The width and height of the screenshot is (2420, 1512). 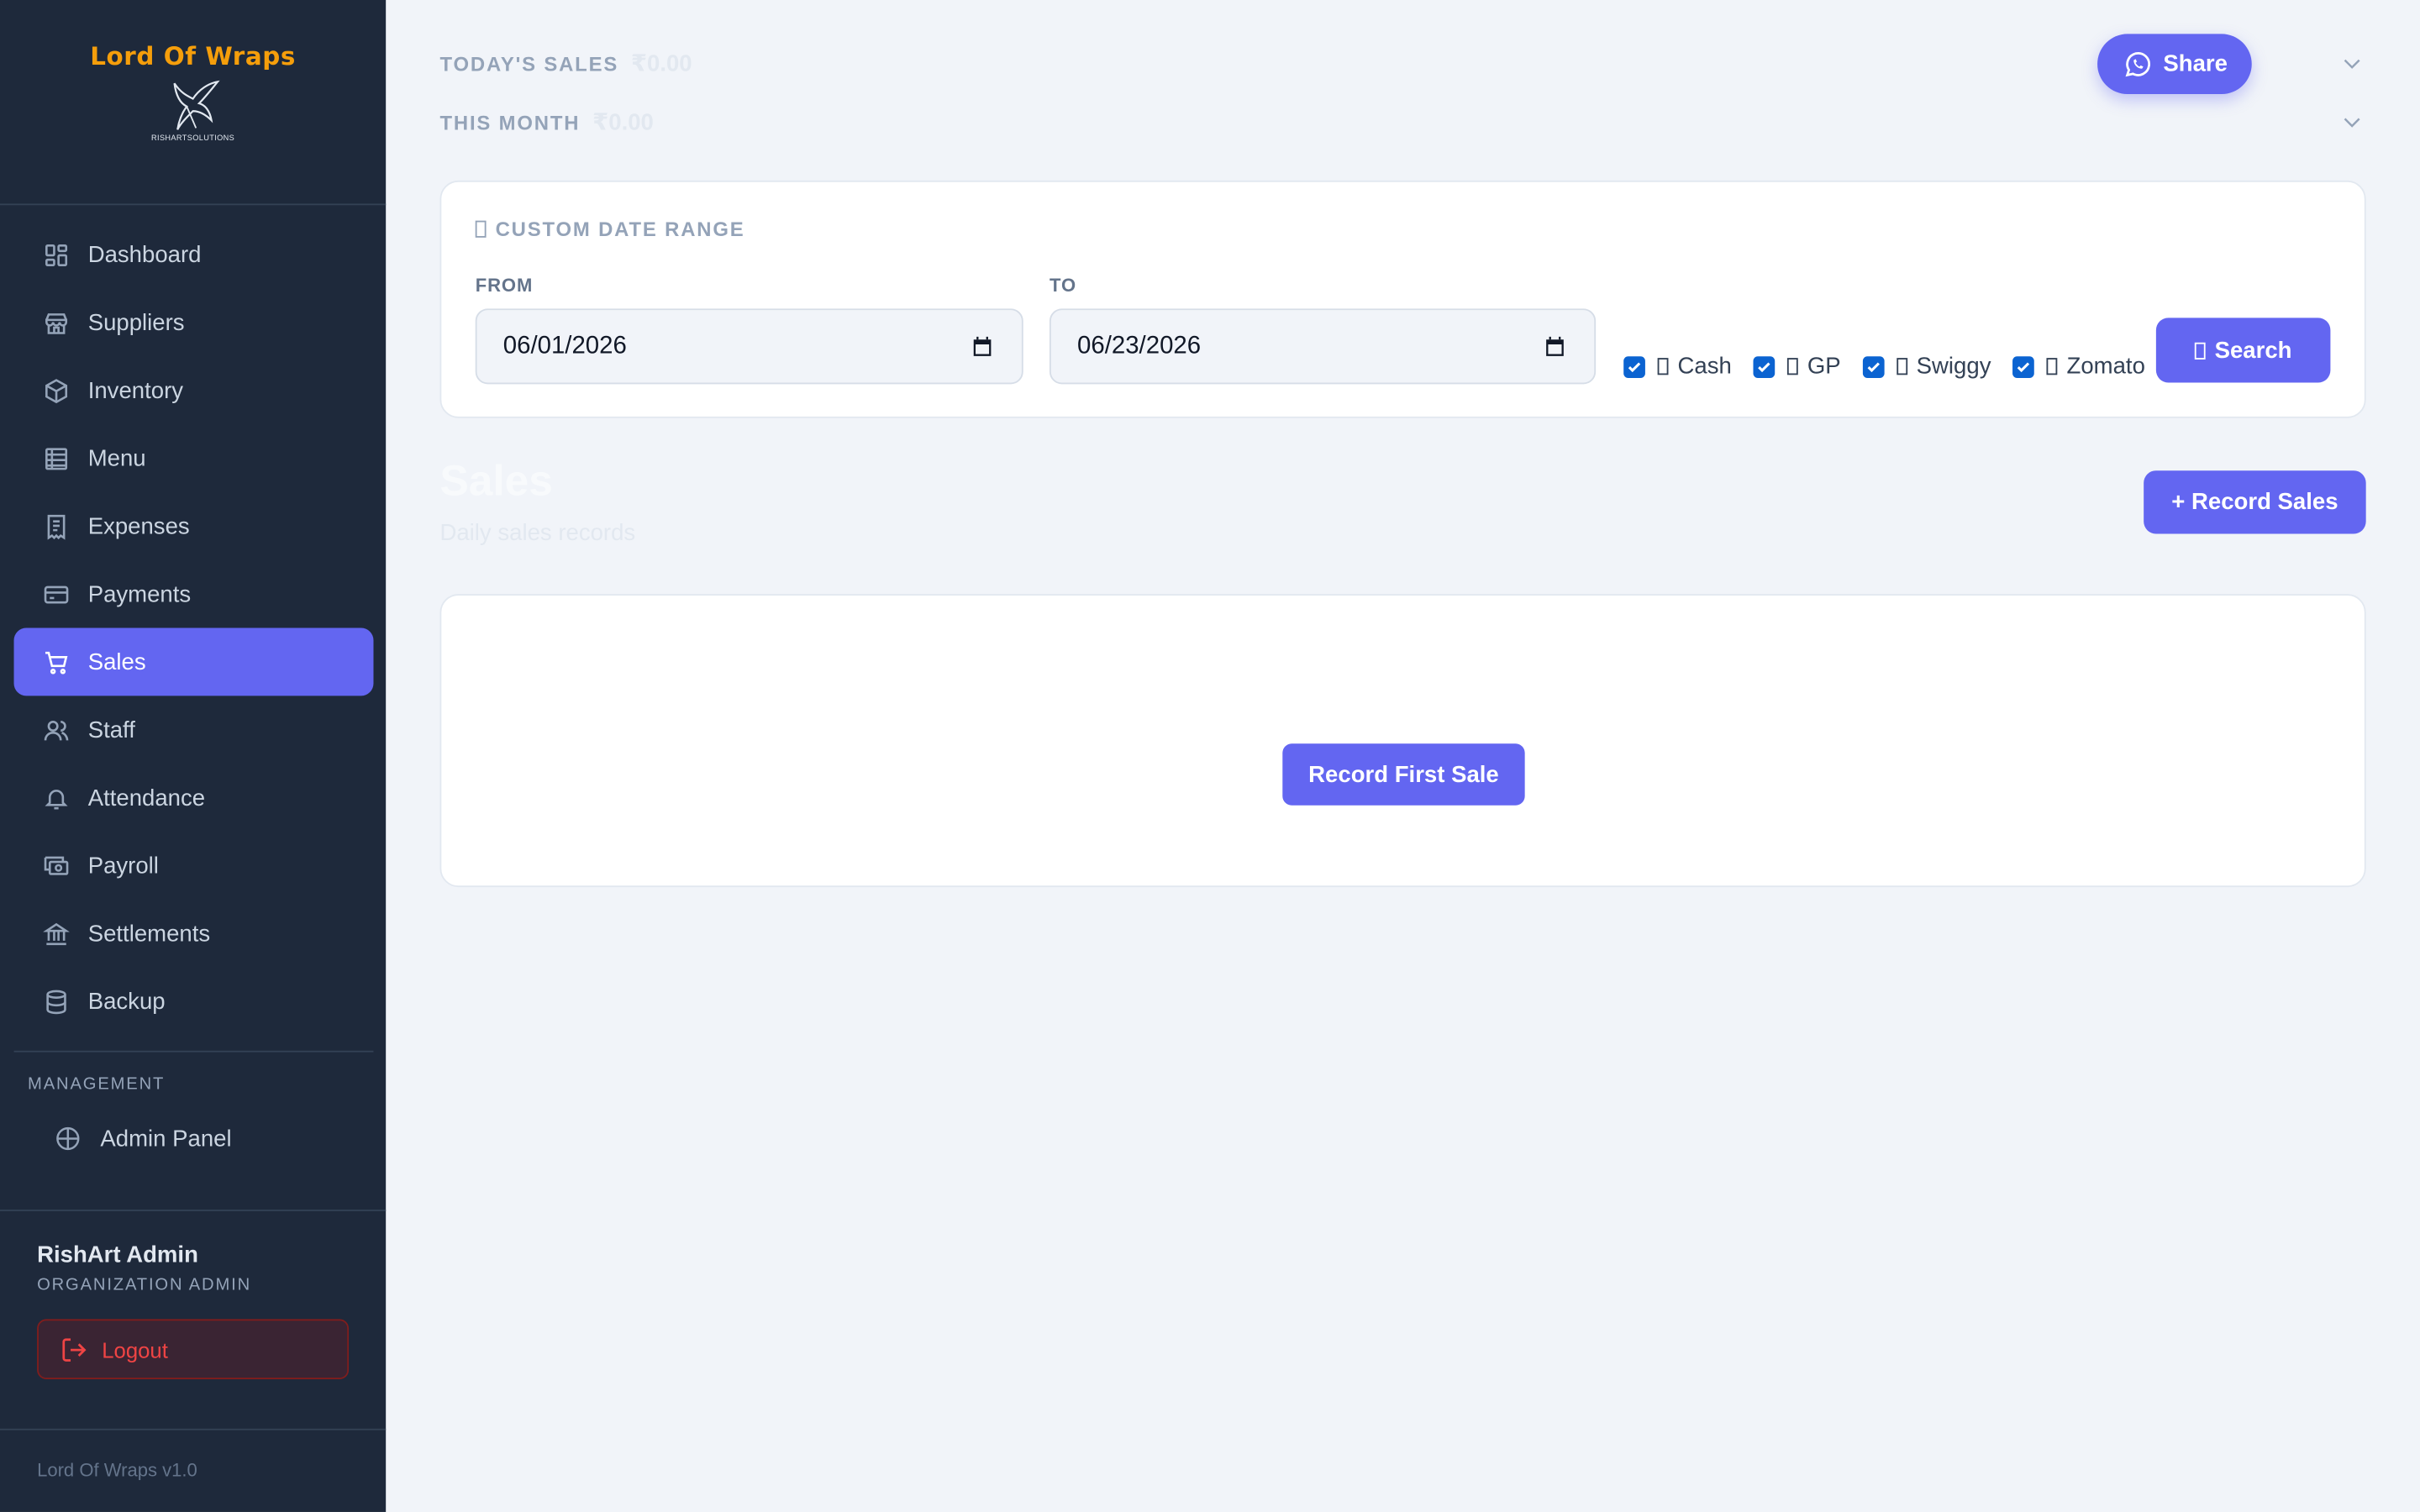 I want to click on sidebar-item-label: Attendance, so click(x=146, y=797).